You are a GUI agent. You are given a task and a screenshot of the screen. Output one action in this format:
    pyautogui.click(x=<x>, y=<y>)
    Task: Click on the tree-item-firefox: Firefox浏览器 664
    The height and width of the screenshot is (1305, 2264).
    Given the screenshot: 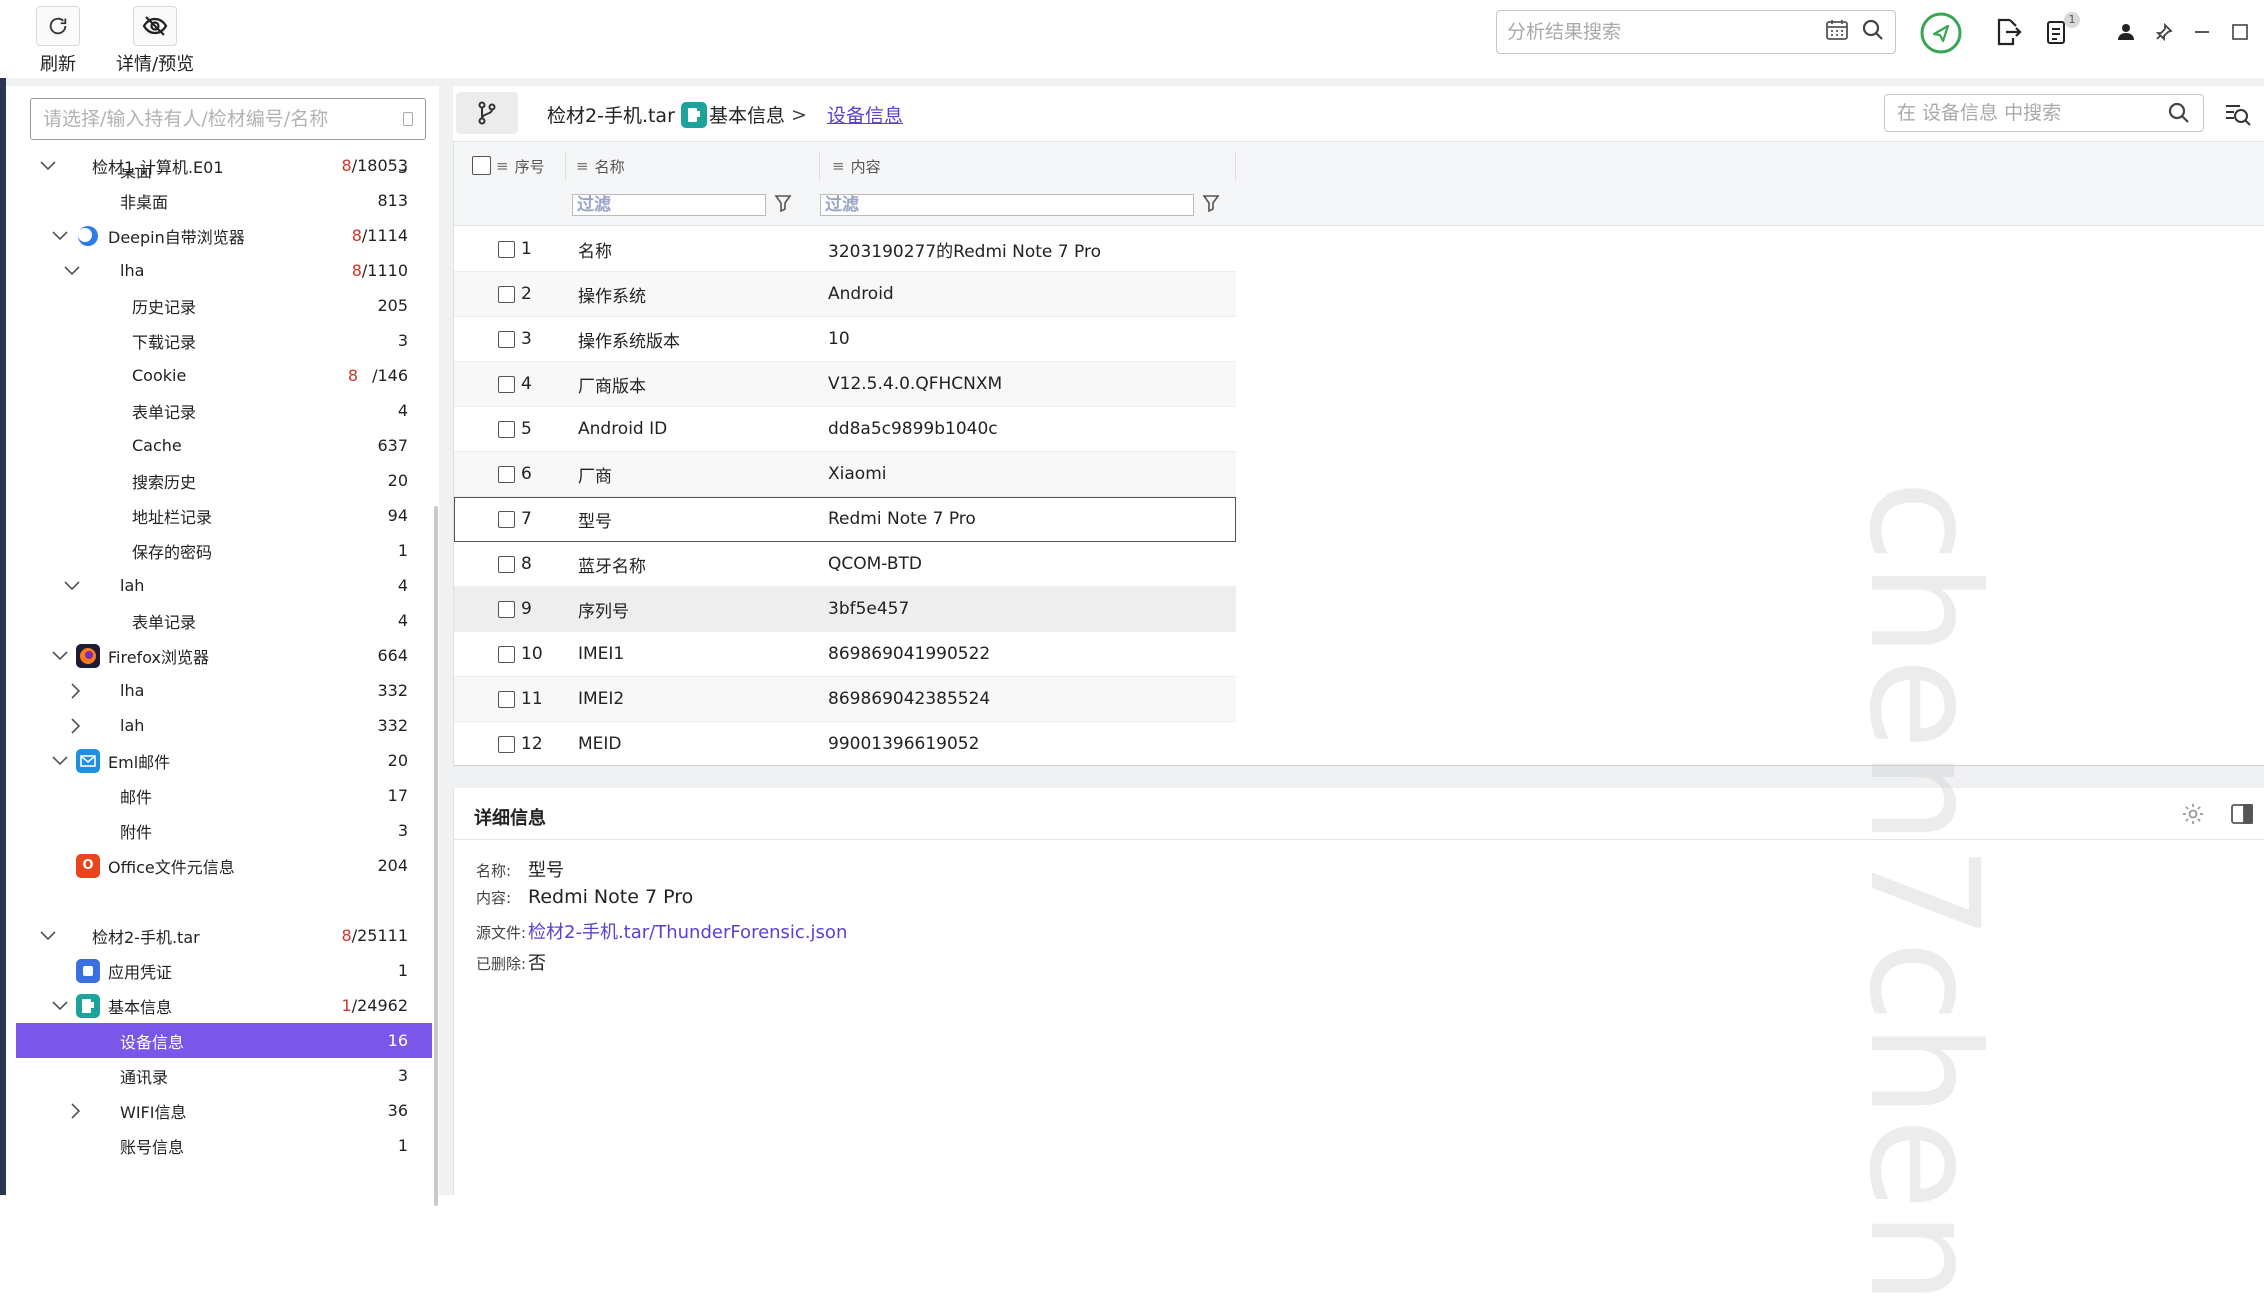 What is the action you would take?
    pyautogui.click(x=224, y=655)
    